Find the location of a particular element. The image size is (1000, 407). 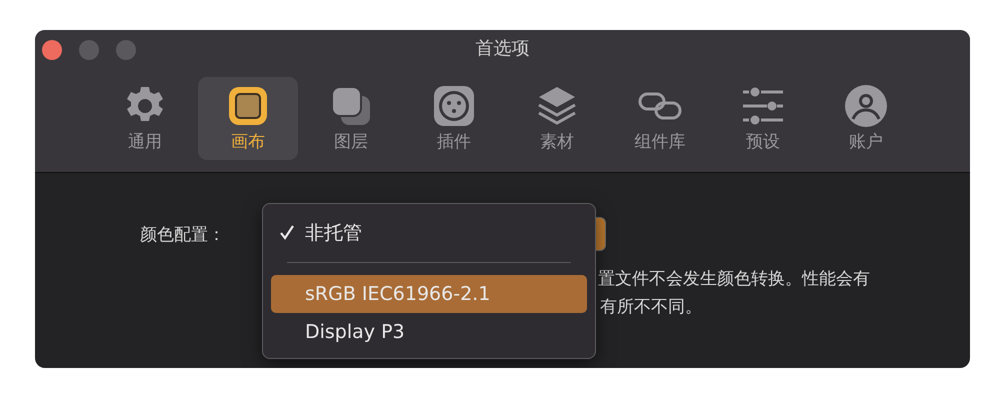

toolbar-tab: 预设 is located at coordinates (763, 118).